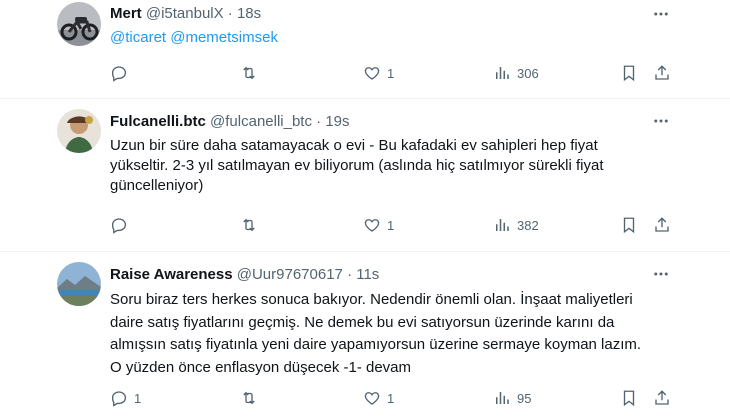  Describe the element at coordinates (367, 274) in the screenshot. I see `timestamp: 11s` at that location.